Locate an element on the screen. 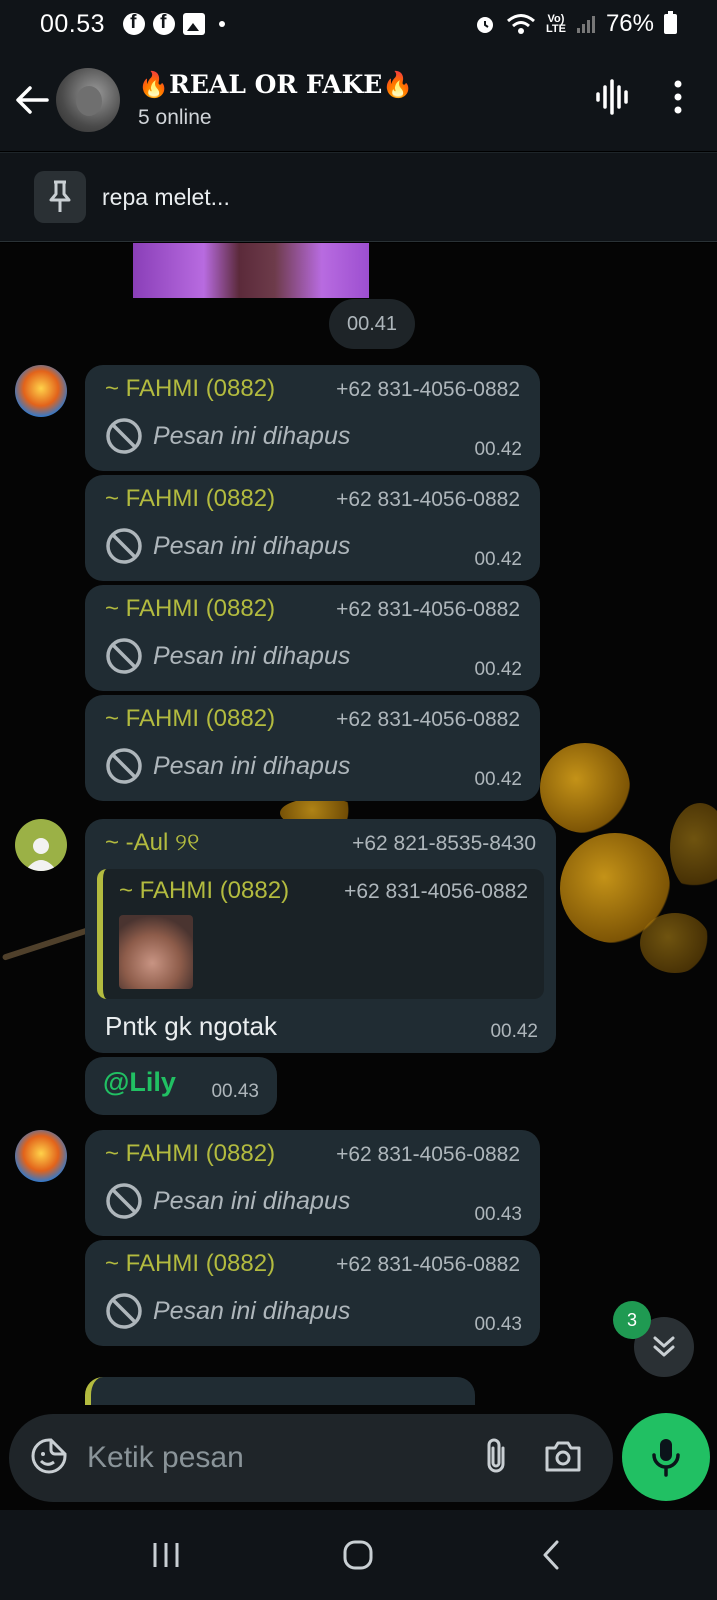 The height and width of the screenshot is (1600, 717). battery-icon is located at coordinates (670, 22).